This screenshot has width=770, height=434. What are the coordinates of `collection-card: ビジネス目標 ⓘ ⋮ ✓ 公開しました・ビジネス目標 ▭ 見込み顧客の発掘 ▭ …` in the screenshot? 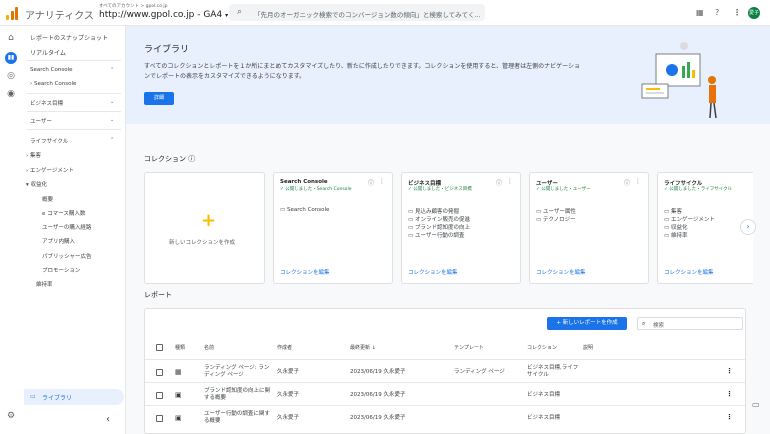 It's located at (461, 228).